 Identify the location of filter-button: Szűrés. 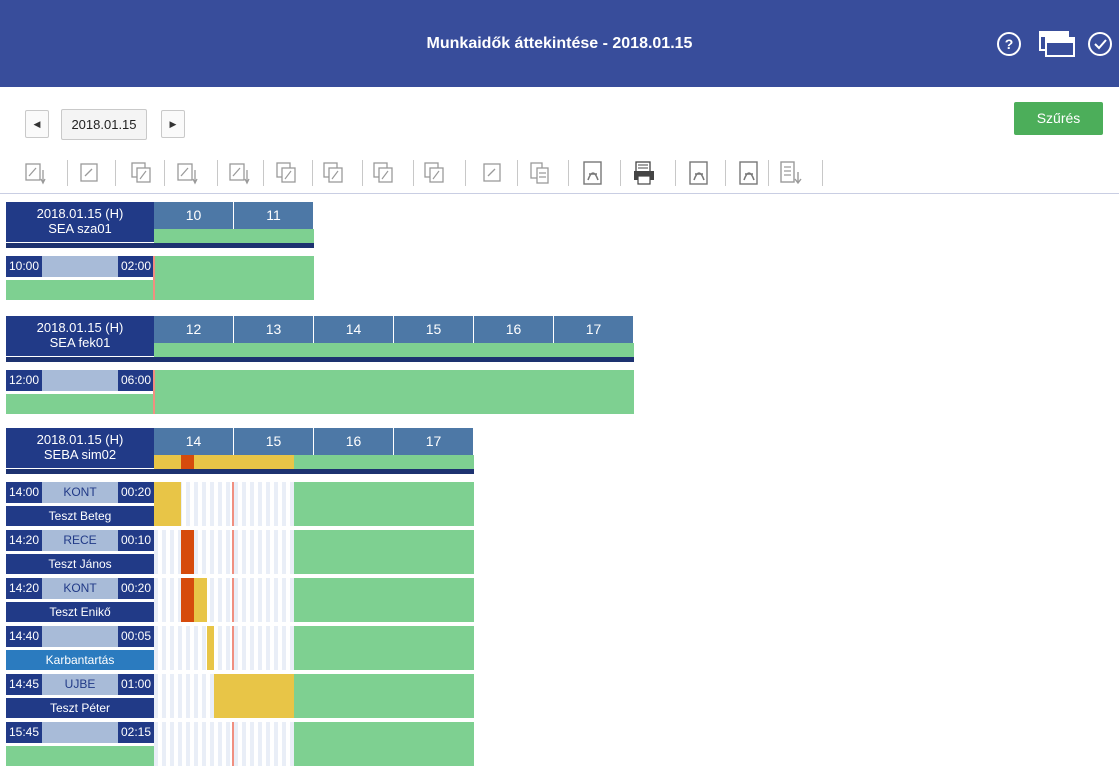
(1058, 118).